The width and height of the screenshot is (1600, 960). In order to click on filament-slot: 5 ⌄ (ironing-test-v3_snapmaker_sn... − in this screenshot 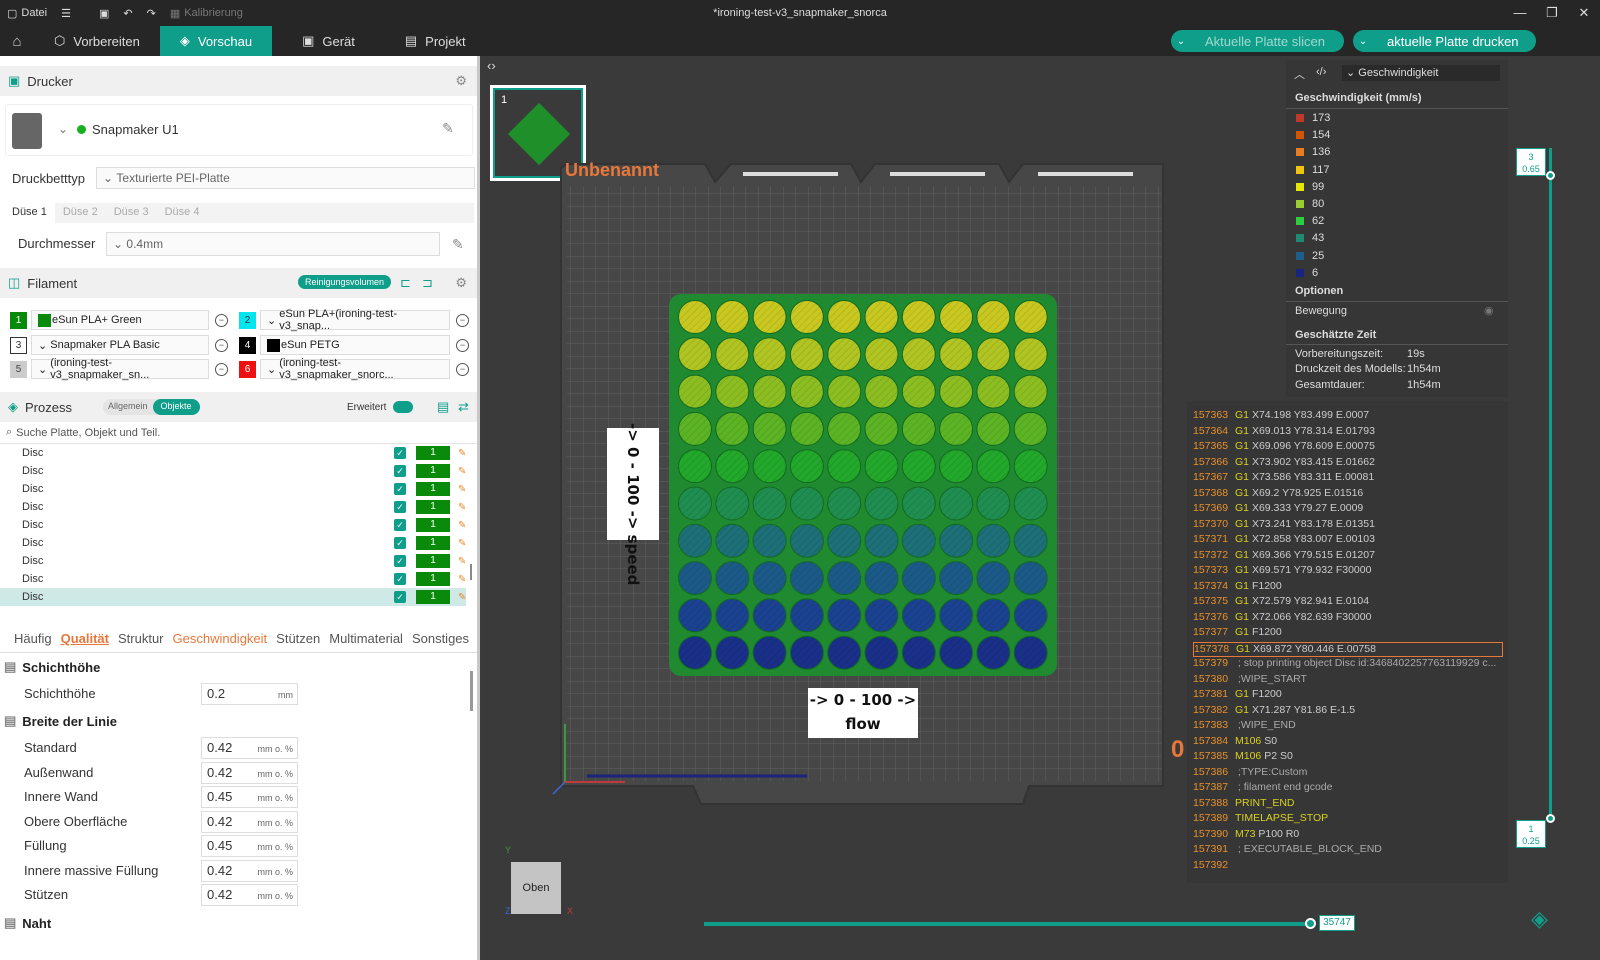, I will do `click(119, 369)`.